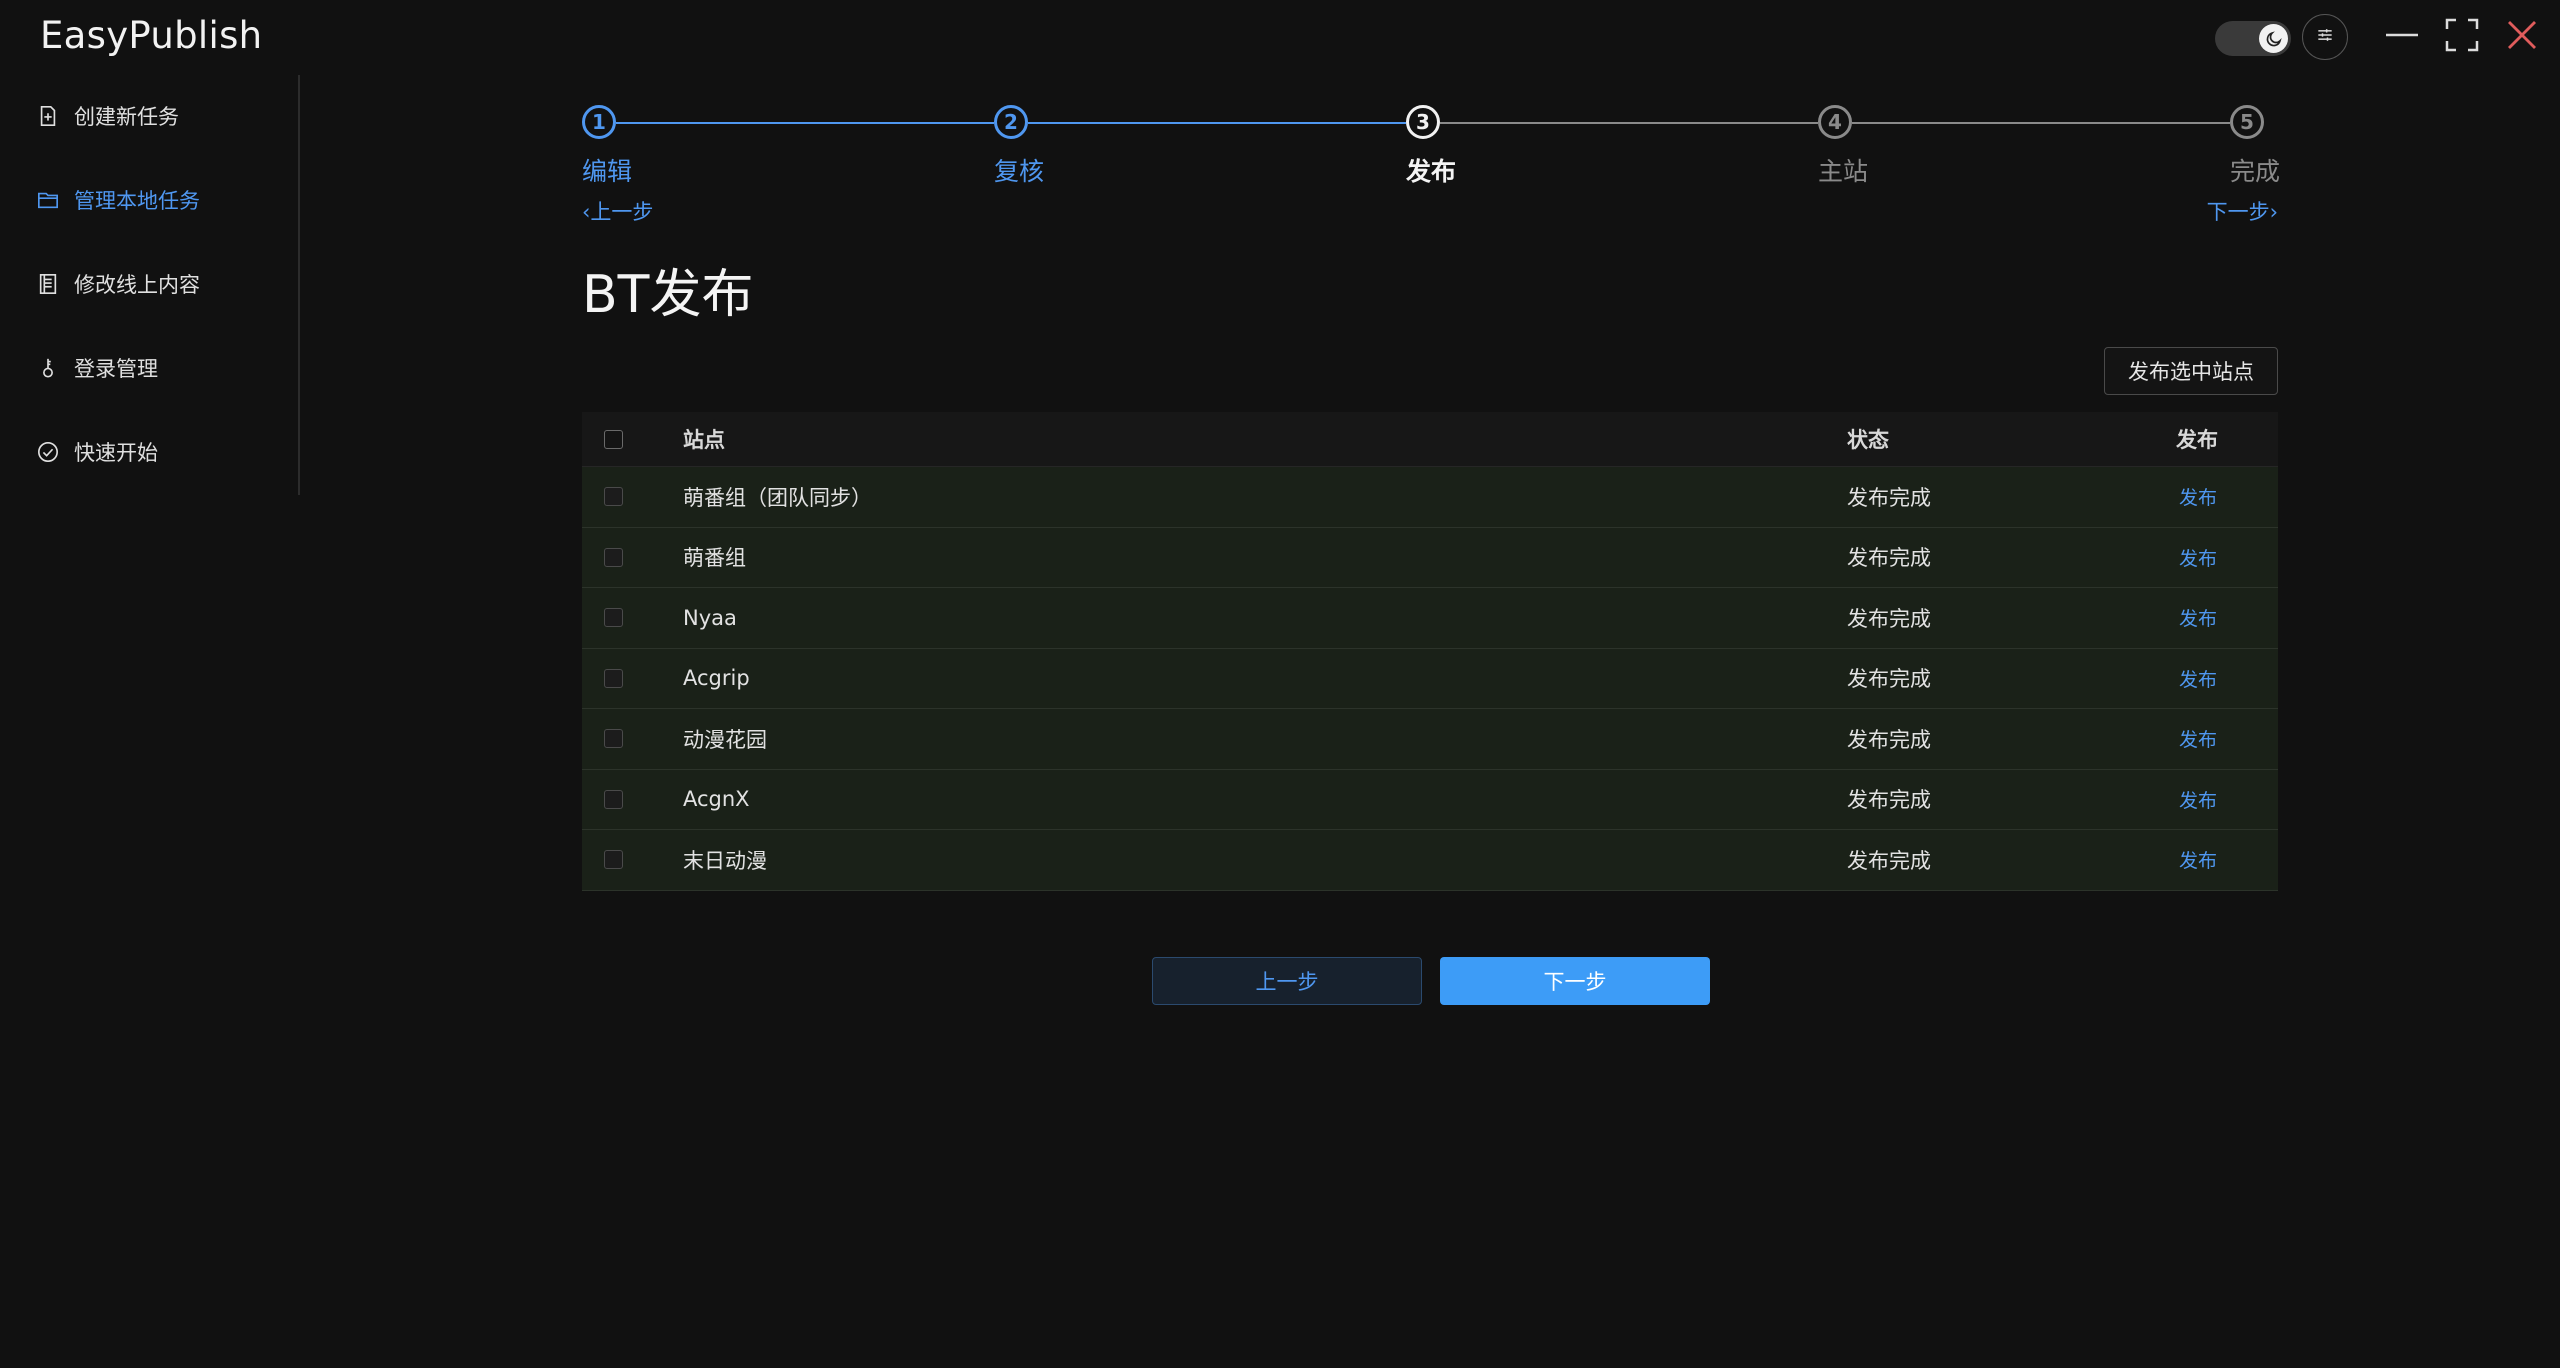 The width and height of the screenshot is (2560, 1368). I want to click on site-name: Nyaa, so click(710, 617).